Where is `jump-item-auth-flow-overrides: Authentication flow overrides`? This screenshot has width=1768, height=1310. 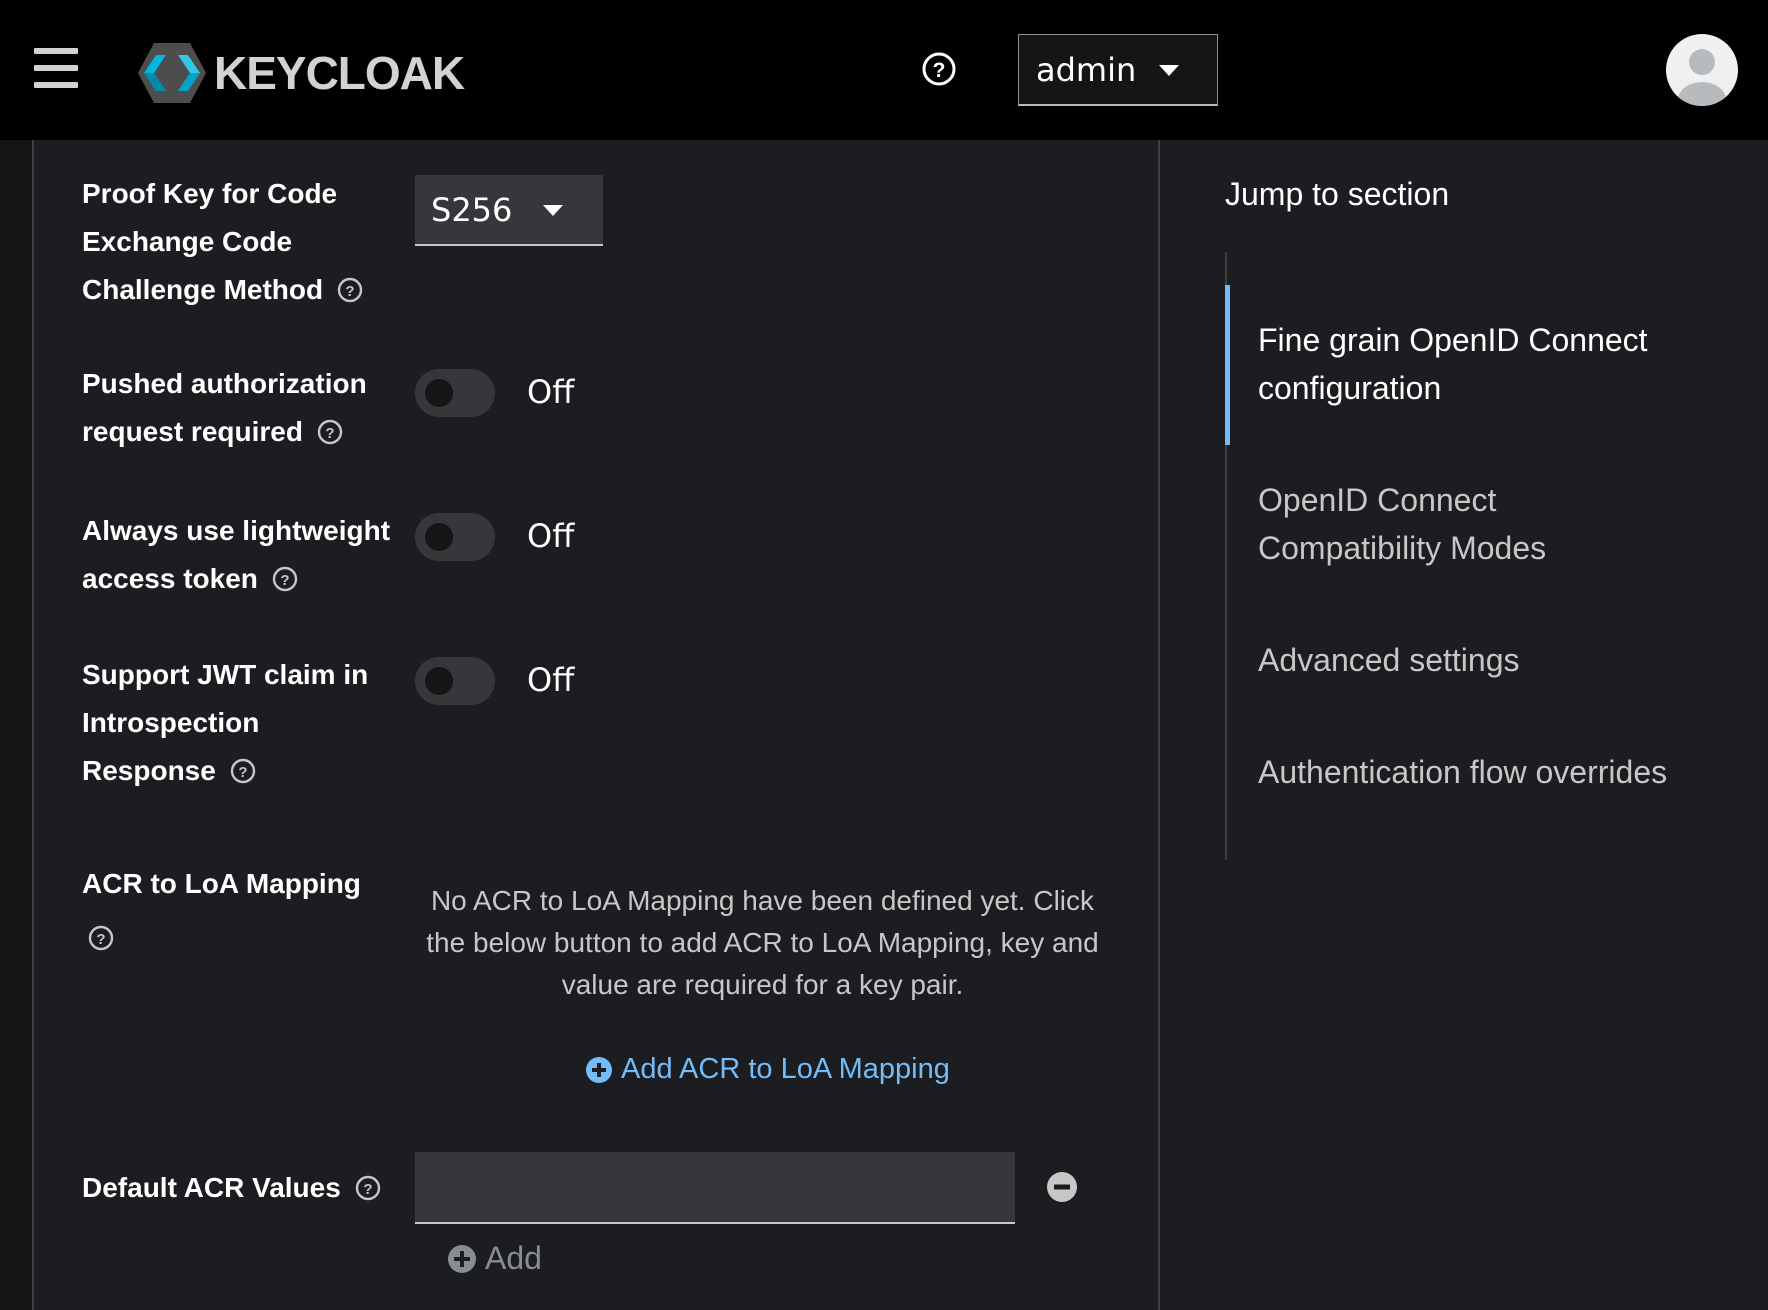
jump-item-auth-flow-overrides: Authentication flow overrides is located at coordinates (1493, 772).